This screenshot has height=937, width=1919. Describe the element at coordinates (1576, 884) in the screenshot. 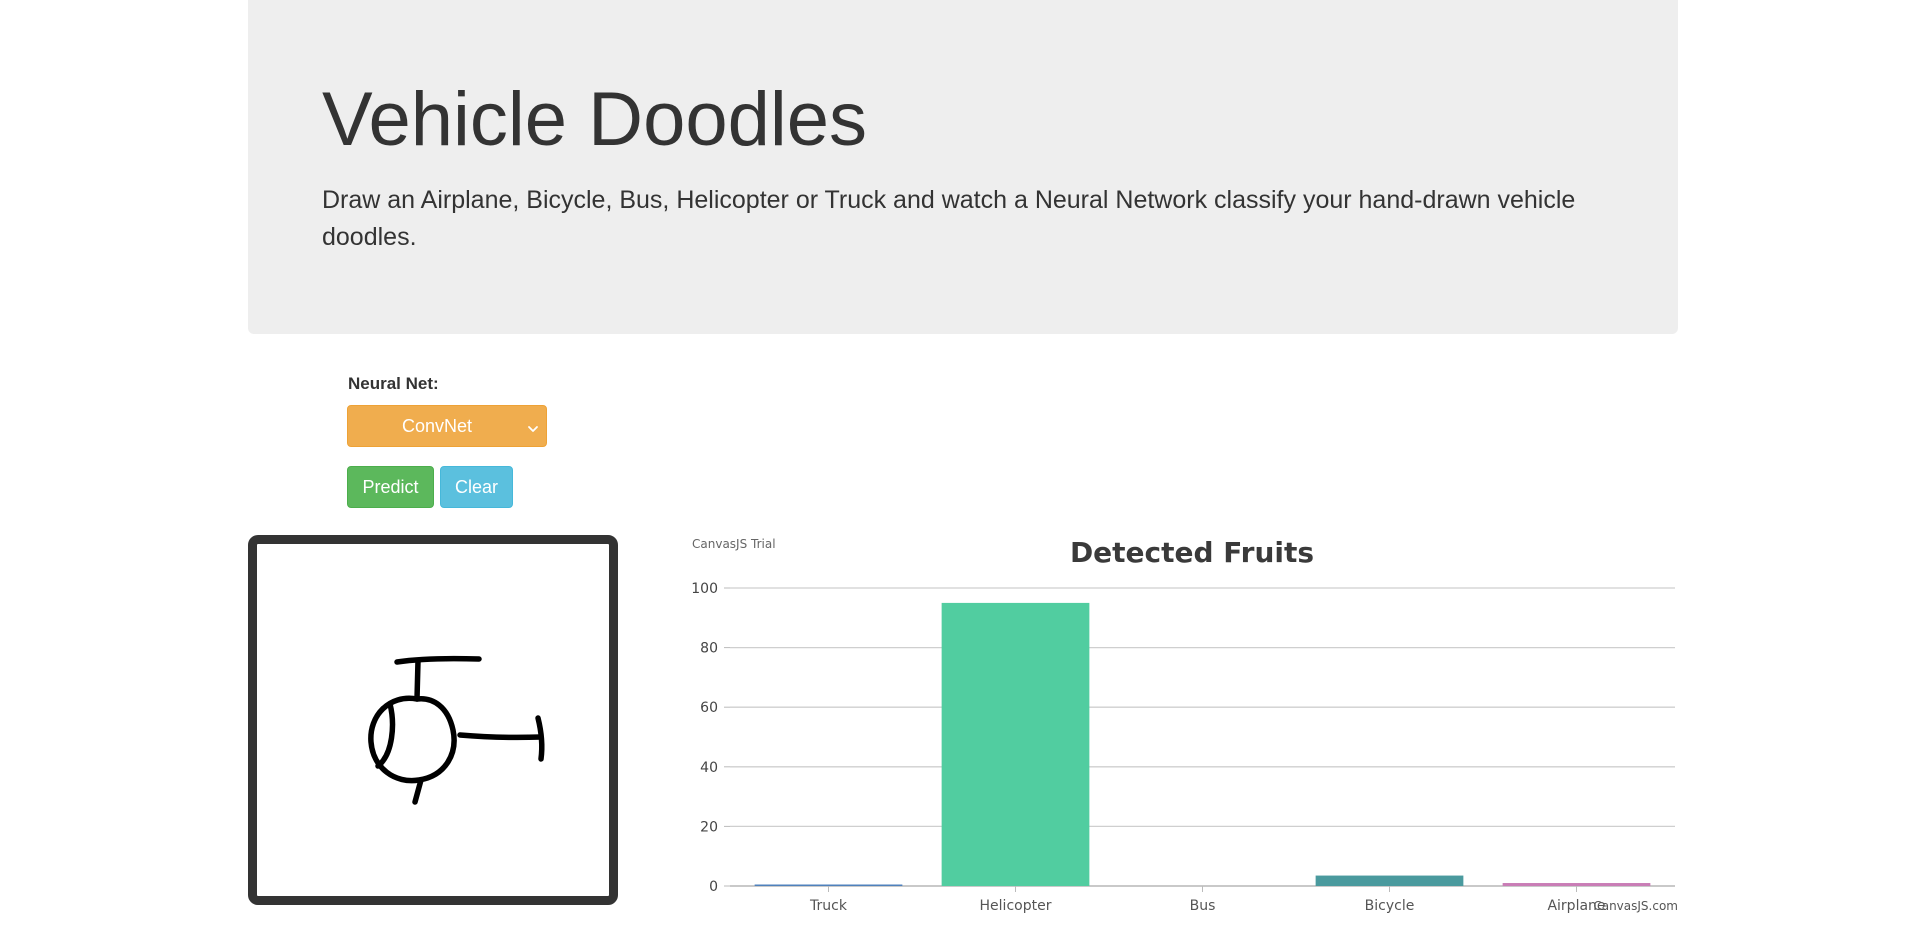

I see `chart-bar-airplane` at that location.